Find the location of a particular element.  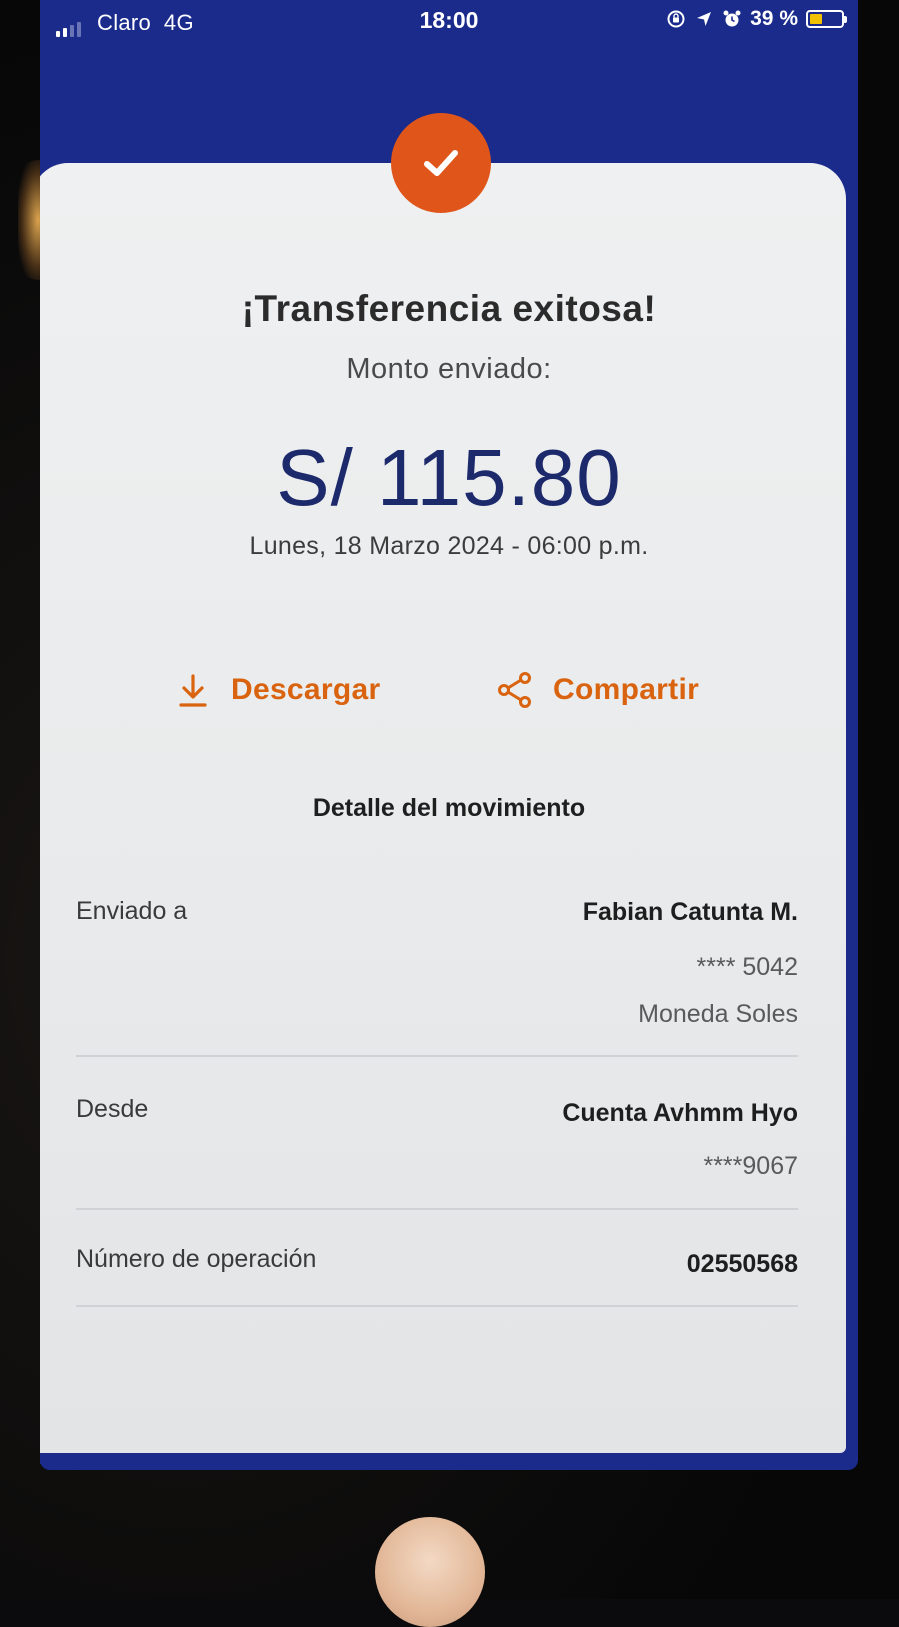

transaction-datetime: Lunes, 18 Marzo 2024 - 06:00 p.m. is located at coordinates (449, 546).